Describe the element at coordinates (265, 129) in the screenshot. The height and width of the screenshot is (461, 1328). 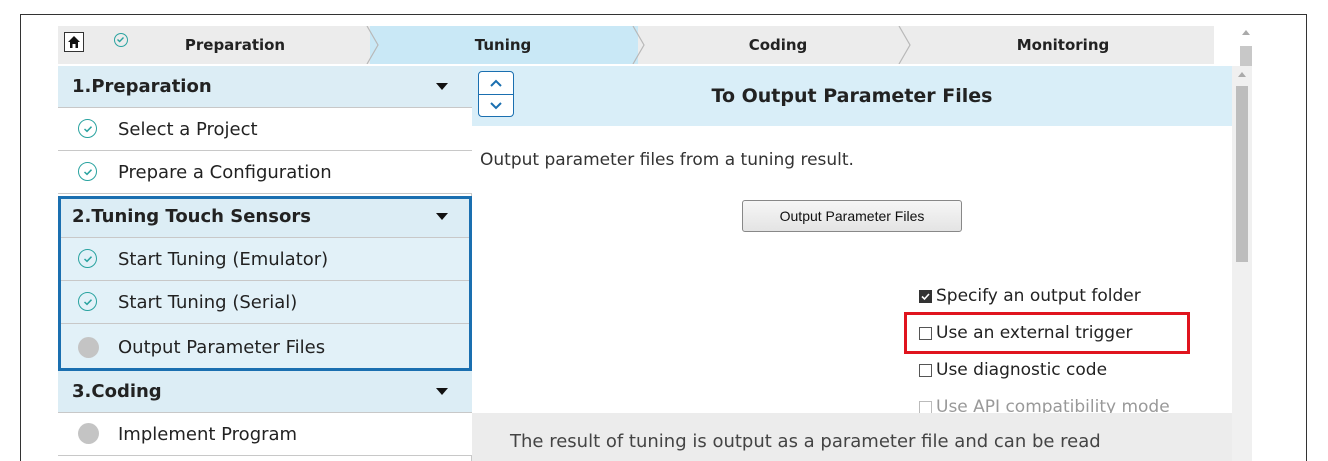
I see `sidebar-item-select-project: Select a Project` at that location.